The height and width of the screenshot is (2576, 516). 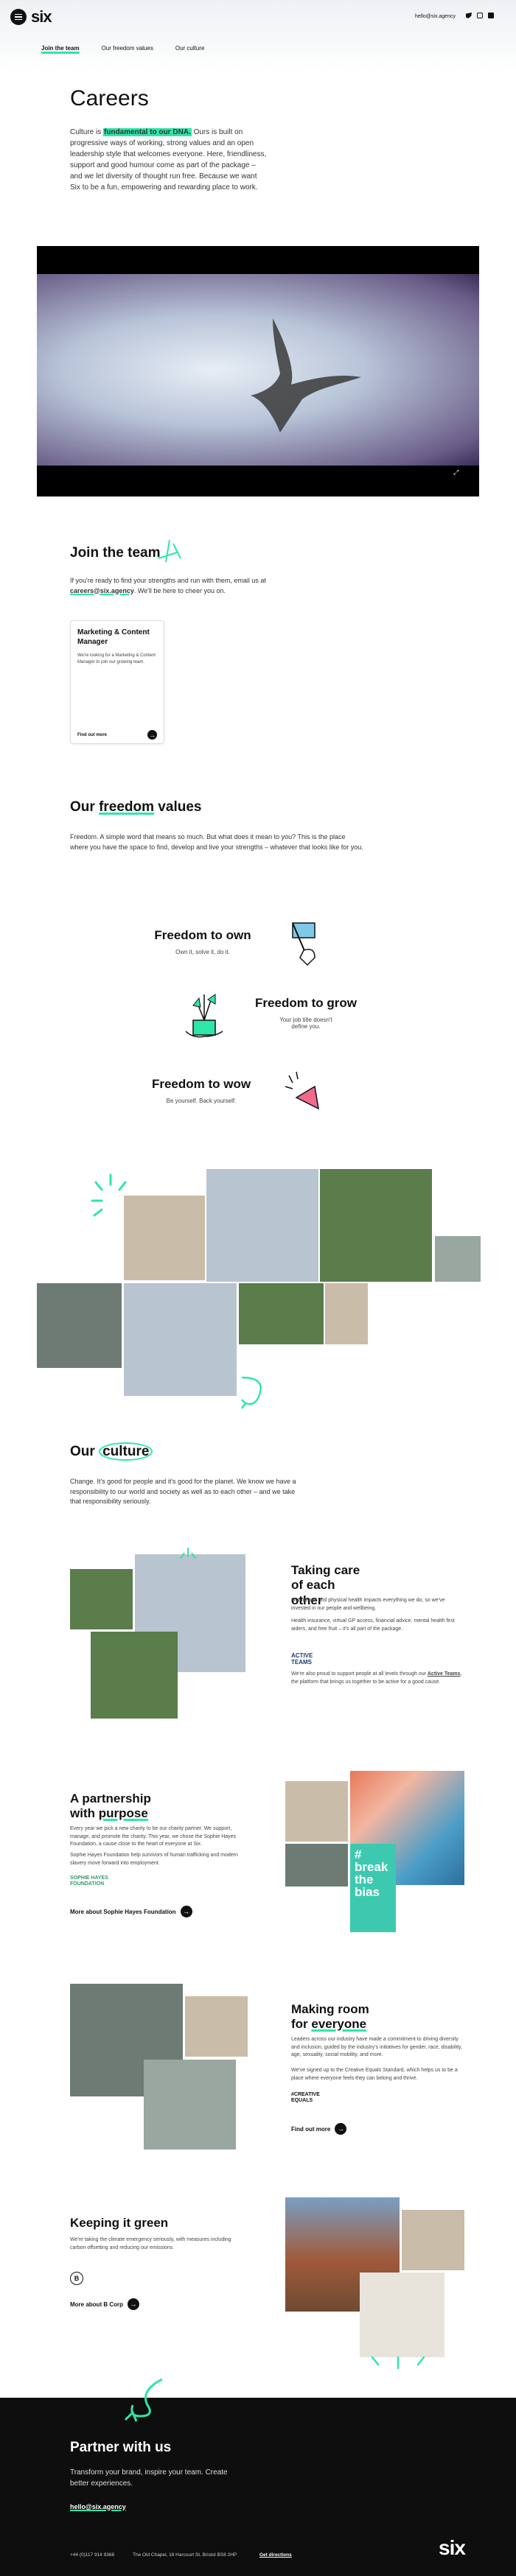 What do you see at coordinates (169, 551) in the screenshot?
I see `sparkle-icon` at bounding box center [169, 551].